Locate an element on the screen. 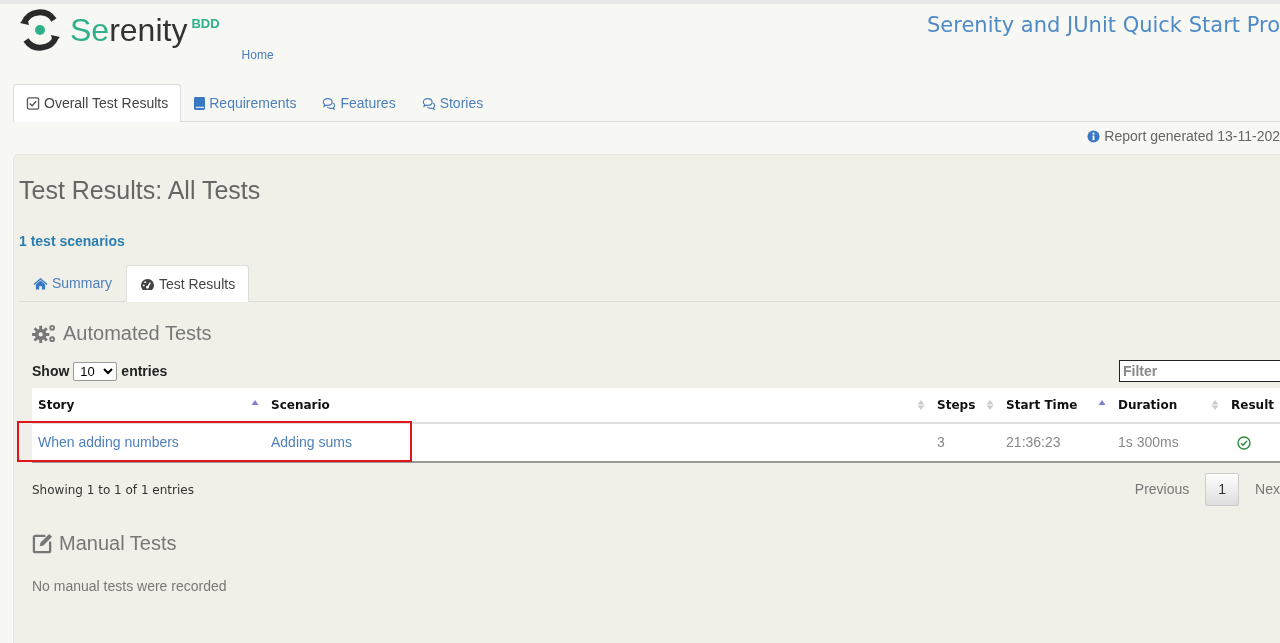 This screenshot has width=1280, height=643. column-header: Story is located at coordinates (56, 405).